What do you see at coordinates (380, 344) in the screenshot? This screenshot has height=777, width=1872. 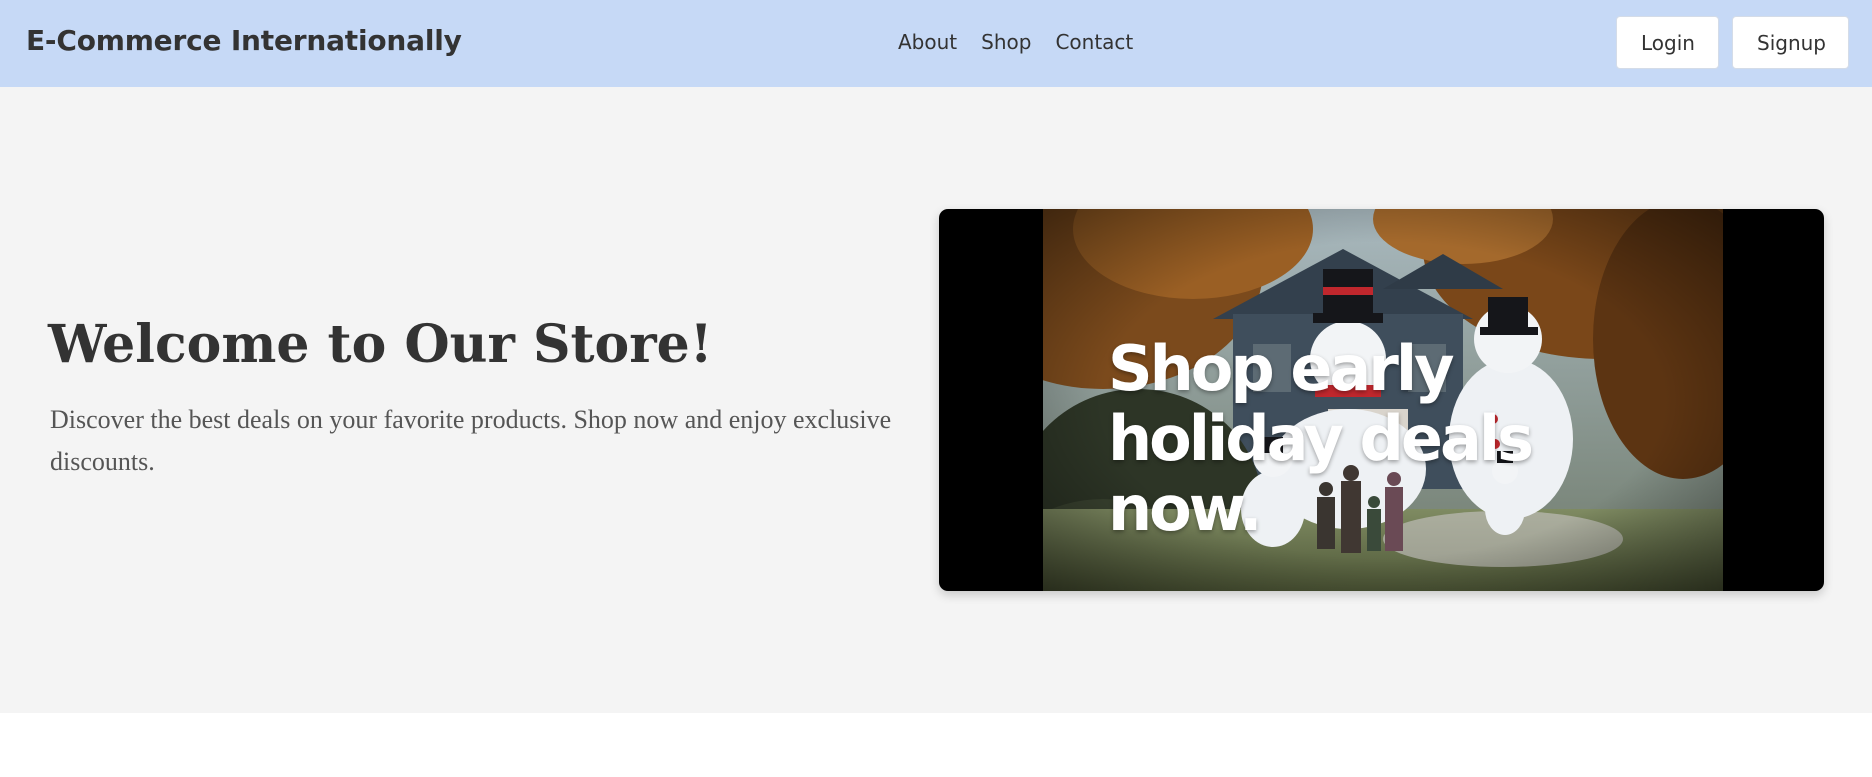 I see `hero-title: Welcome to Our Store!` at bounding box center [380, 344].